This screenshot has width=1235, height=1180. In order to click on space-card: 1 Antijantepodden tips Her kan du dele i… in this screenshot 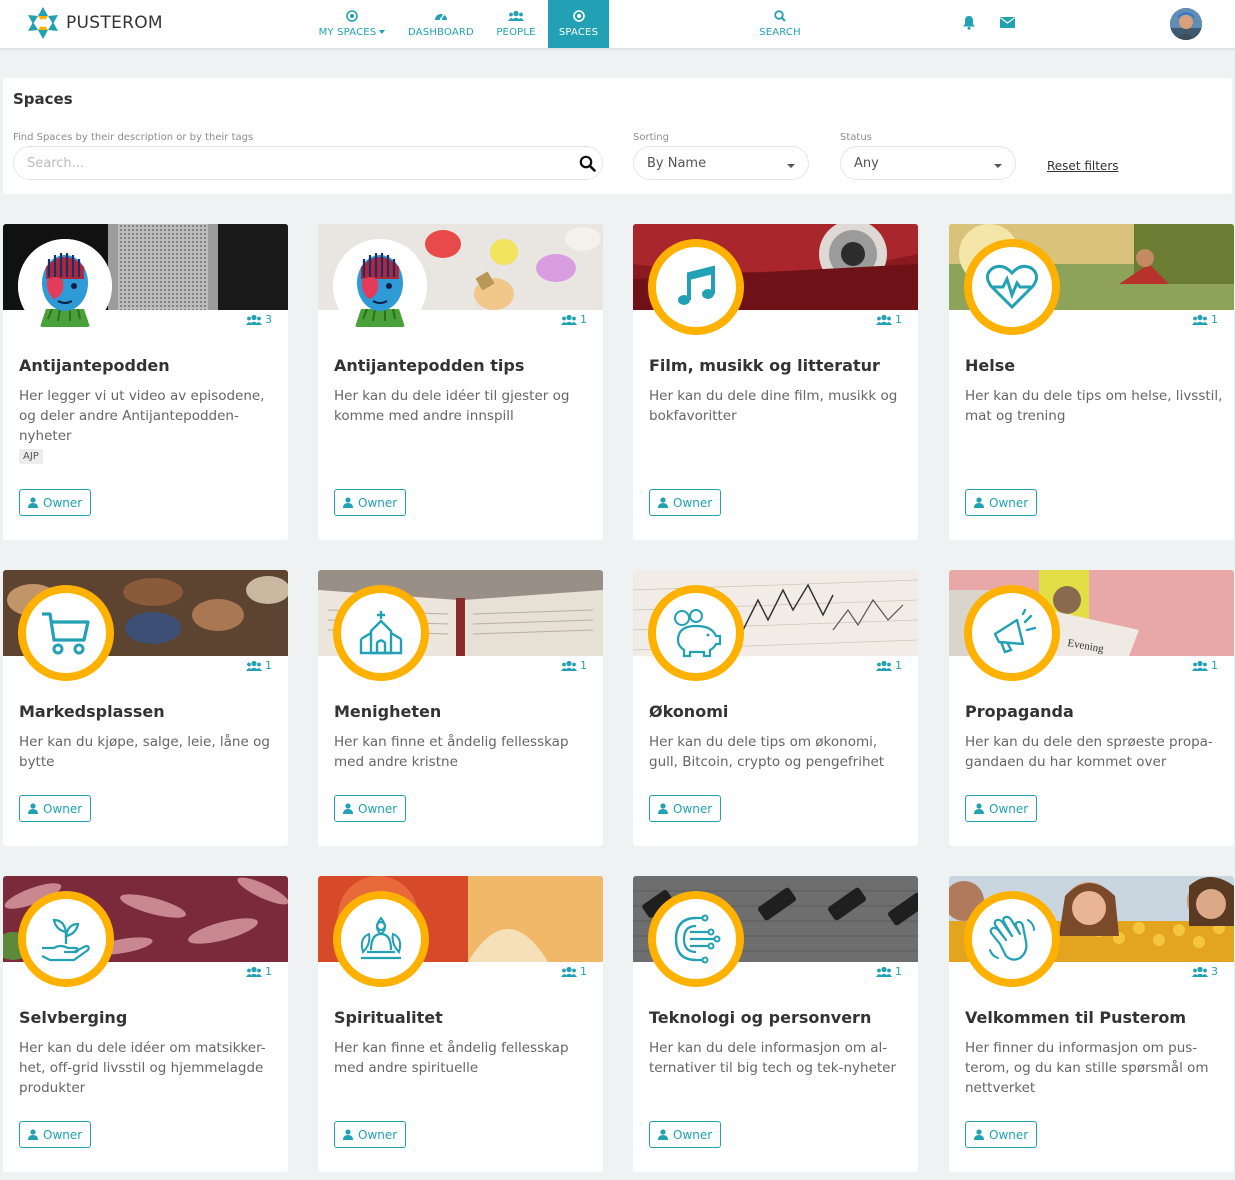, I will do `click(460, 382)`.